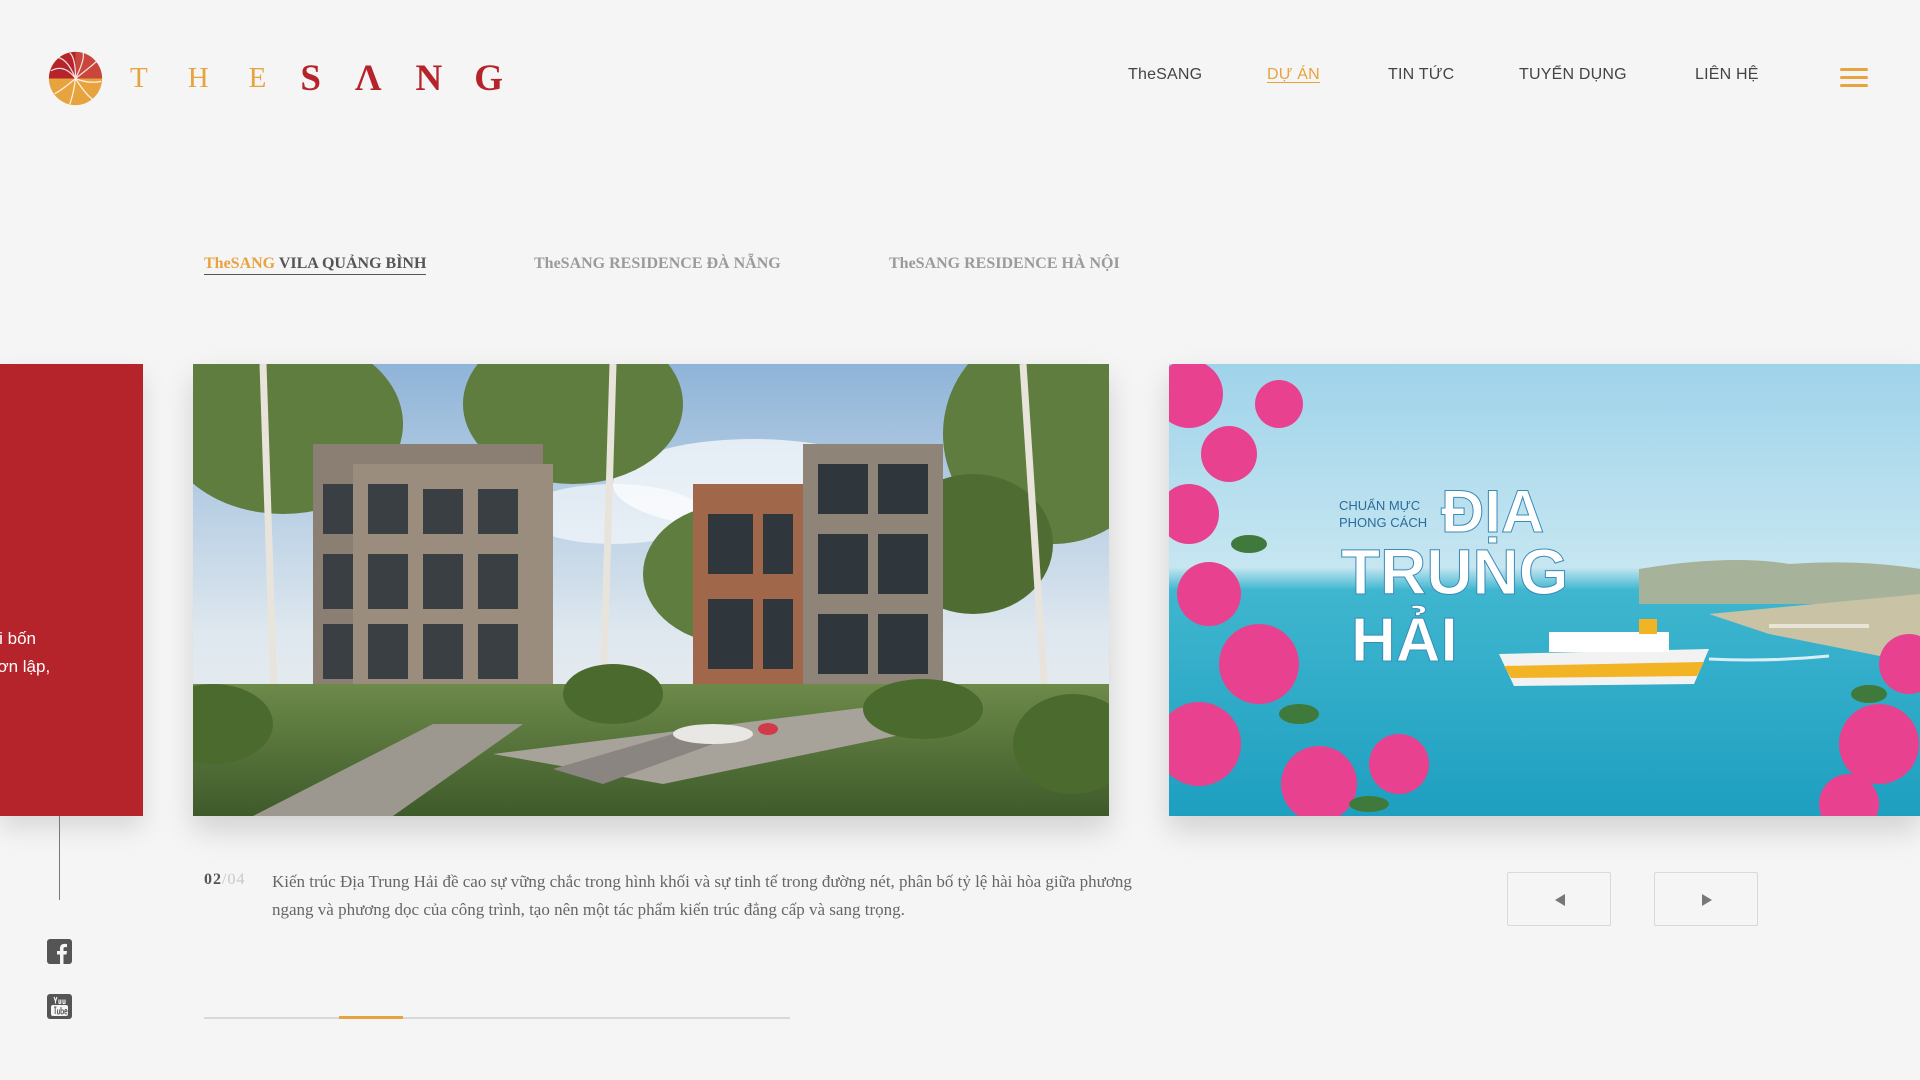  Describe the element at coordinates (59, 951) in the screenshot. I see `facebook-icon` at that location.